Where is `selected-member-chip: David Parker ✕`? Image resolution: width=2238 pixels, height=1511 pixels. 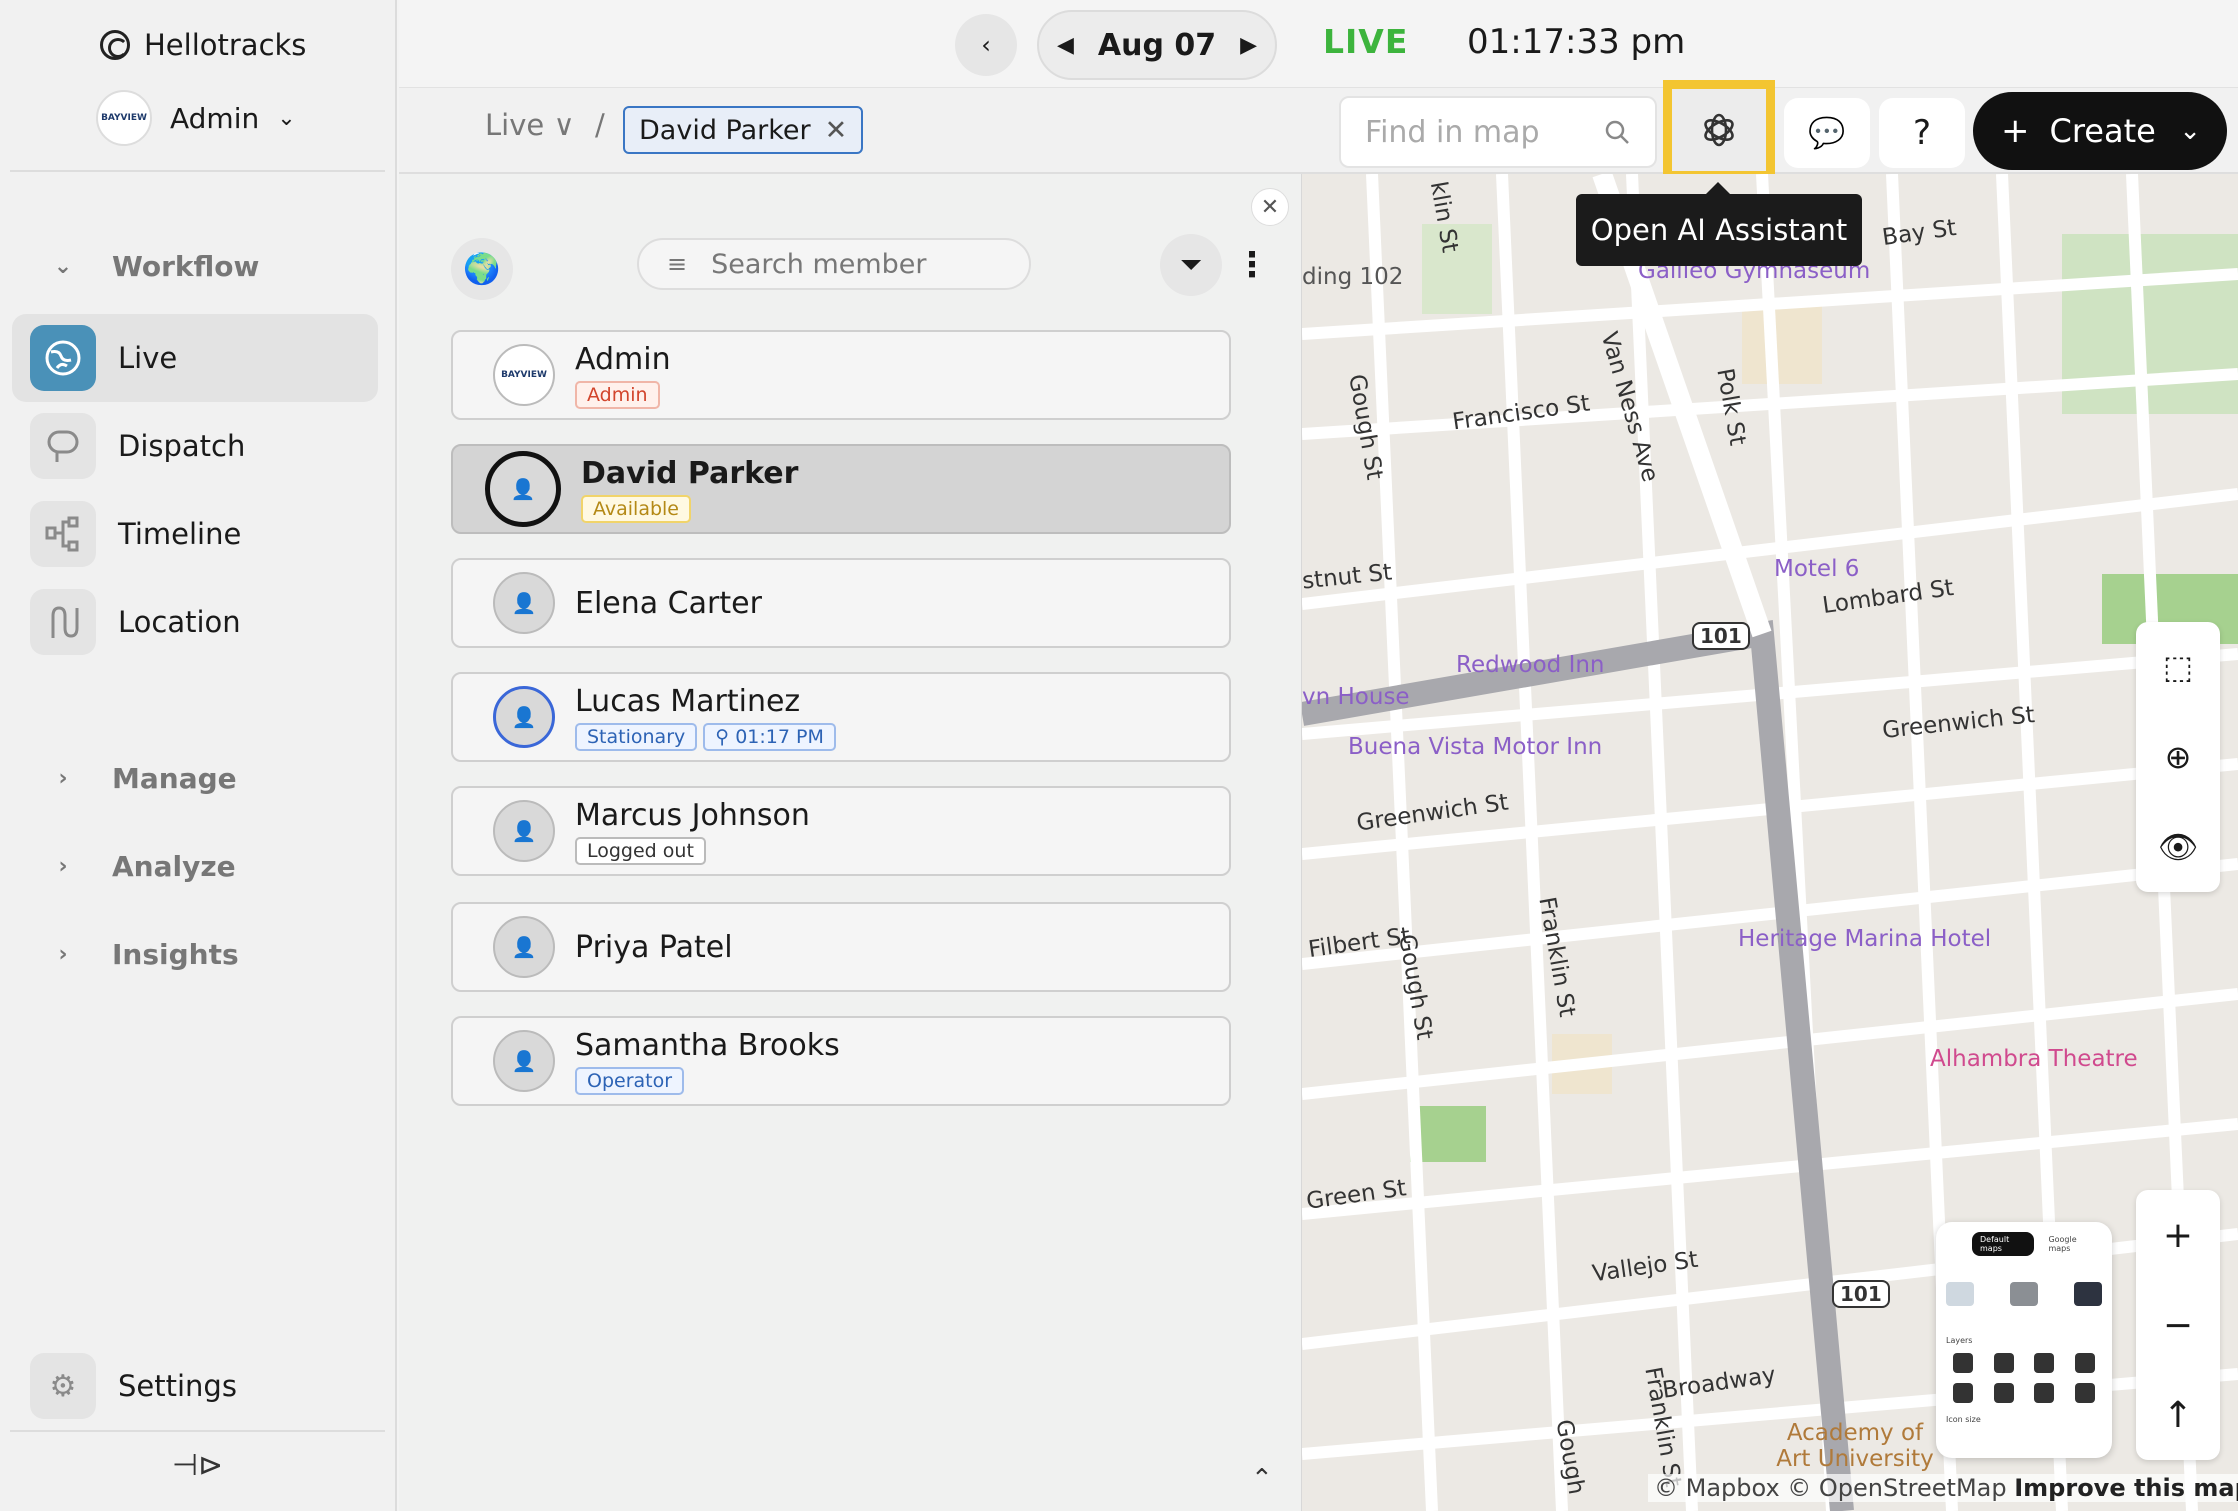 selected-member-chip: David Parker ✕ is located at coordinates (743, 130).